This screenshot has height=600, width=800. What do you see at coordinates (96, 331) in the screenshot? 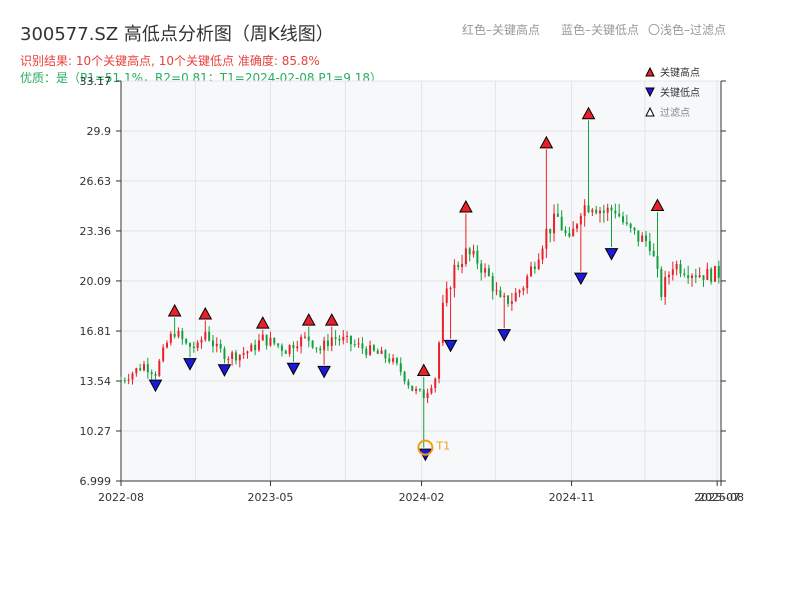
I see `y-tick-label: 16.81` at bounding box center [96, 331].